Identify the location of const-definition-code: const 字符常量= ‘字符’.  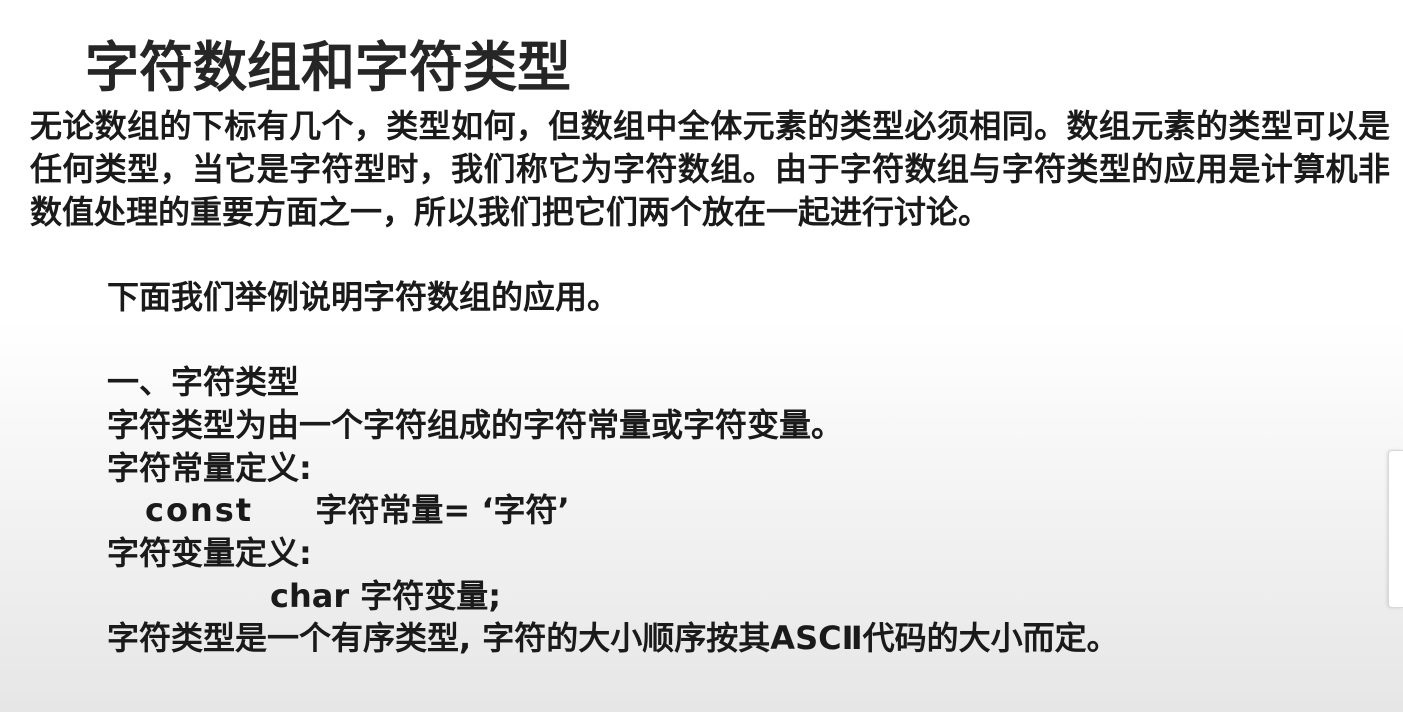
(357, 510).